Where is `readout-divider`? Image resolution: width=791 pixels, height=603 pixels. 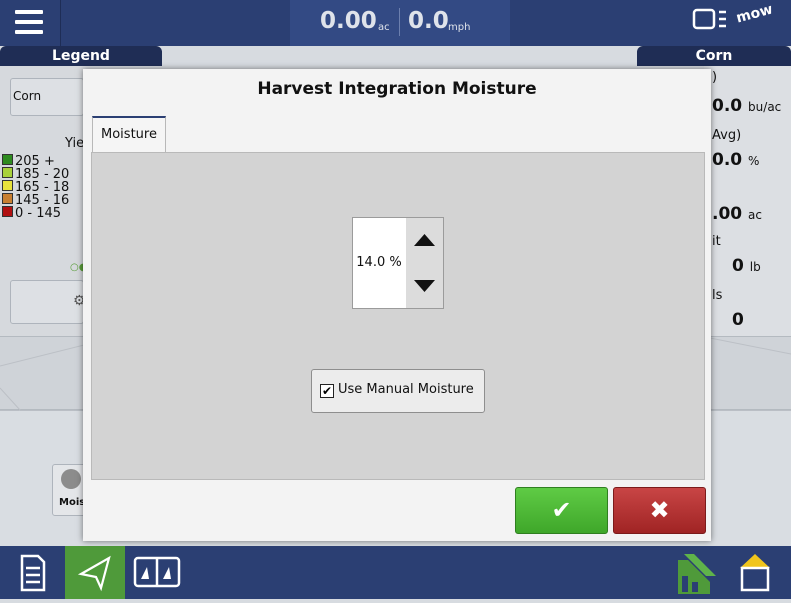 readout-divider is located at coordinates (399, 22).